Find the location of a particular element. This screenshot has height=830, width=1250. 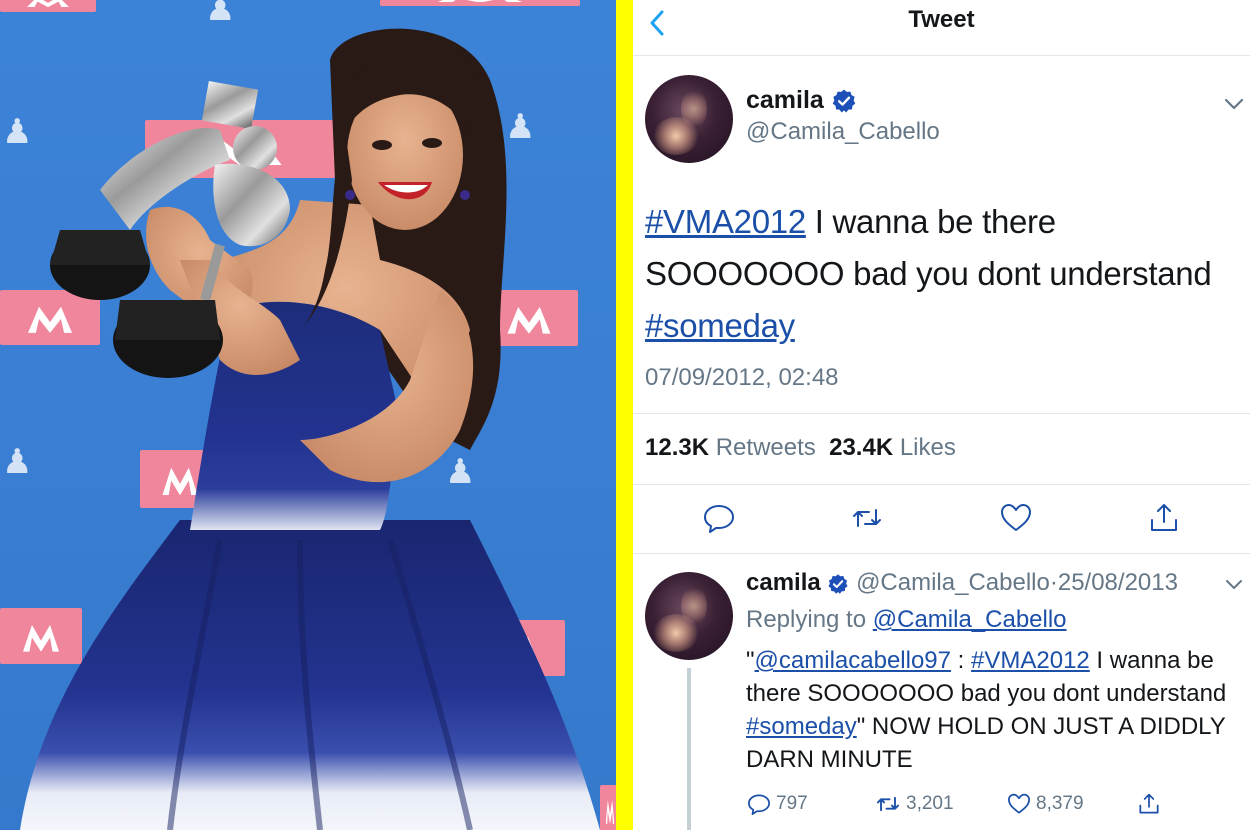

like-button: 8,379 is located at coordinates (1045, 804).